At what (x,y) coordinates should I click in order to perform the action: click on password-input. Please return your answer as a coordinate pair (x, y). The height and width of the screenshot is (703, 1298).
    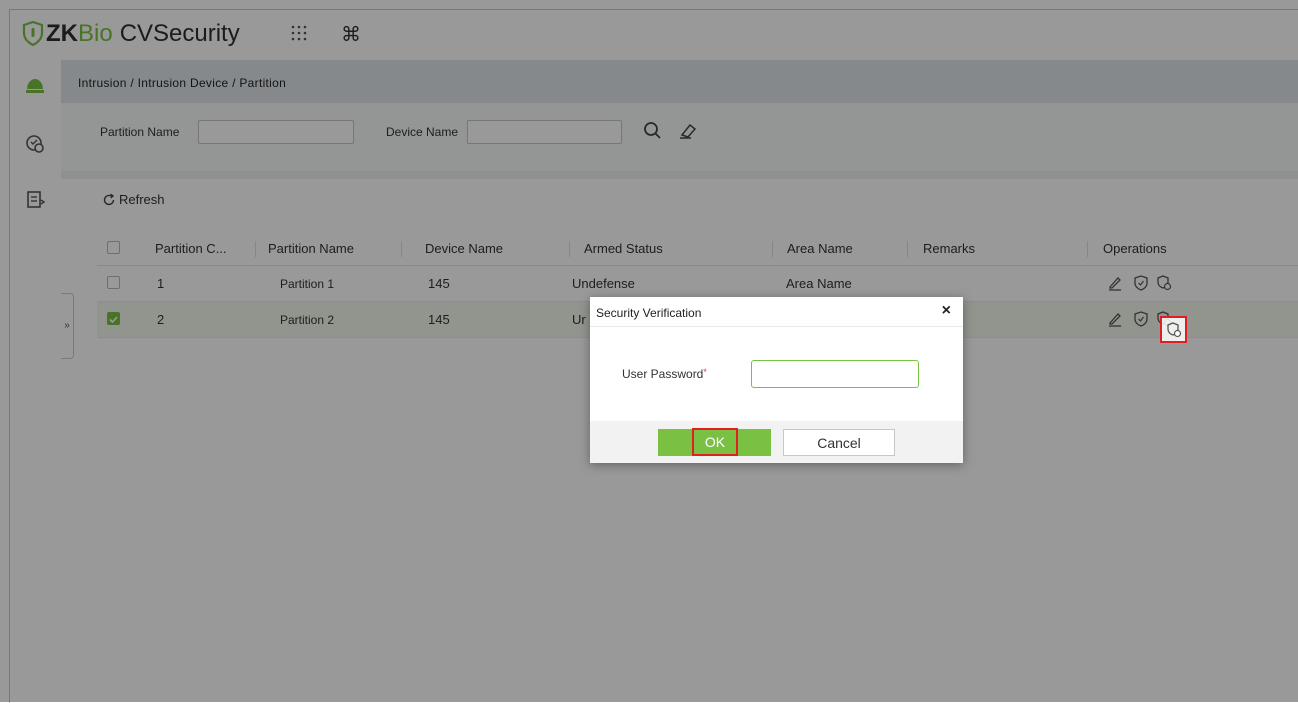
    Looking at the image, I should click on (835, 374).